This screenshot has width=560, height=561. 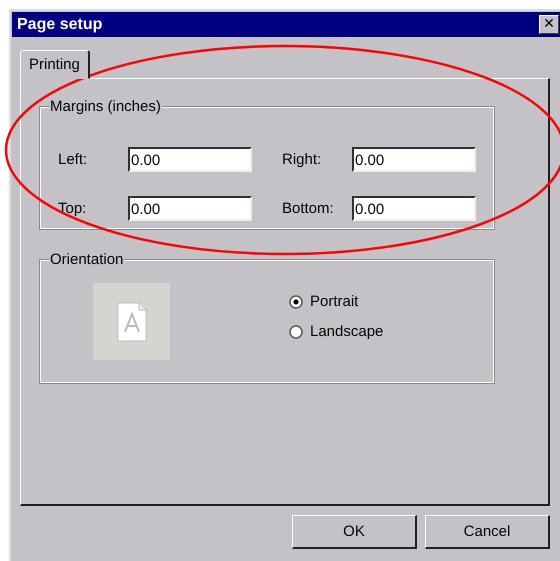 I want to click on dialog-button: OK, so click(x=354, y=532).